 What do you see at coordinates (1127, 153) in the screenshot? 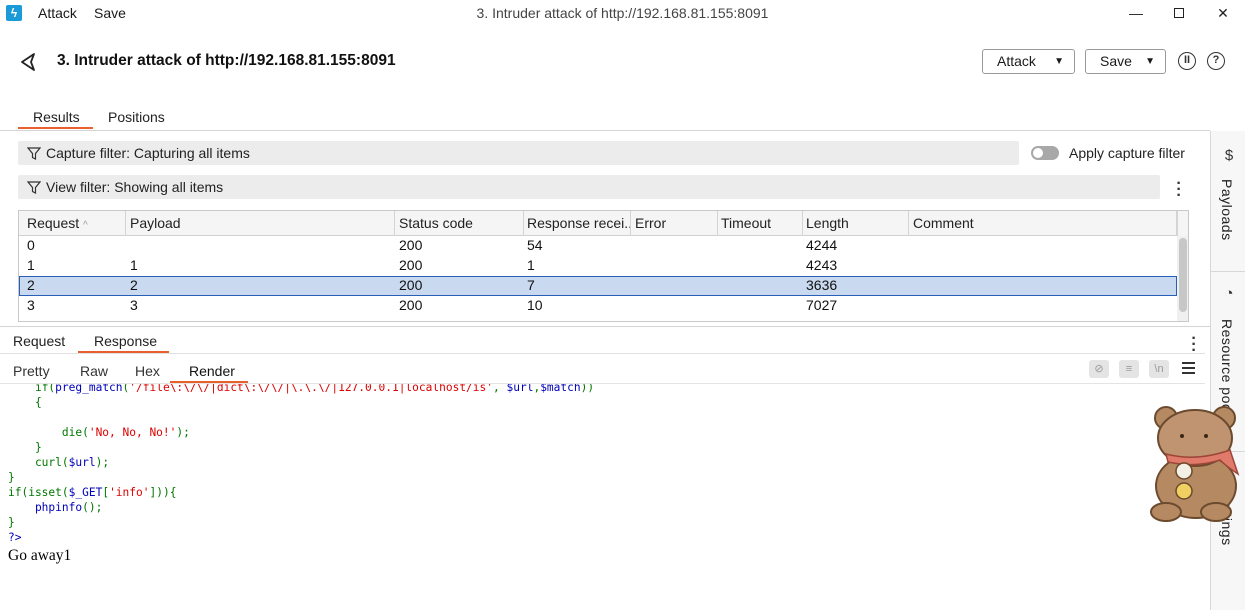
I see `apply-capture-filter-label: Apply capture filter` at bounding box center [1127, 153].